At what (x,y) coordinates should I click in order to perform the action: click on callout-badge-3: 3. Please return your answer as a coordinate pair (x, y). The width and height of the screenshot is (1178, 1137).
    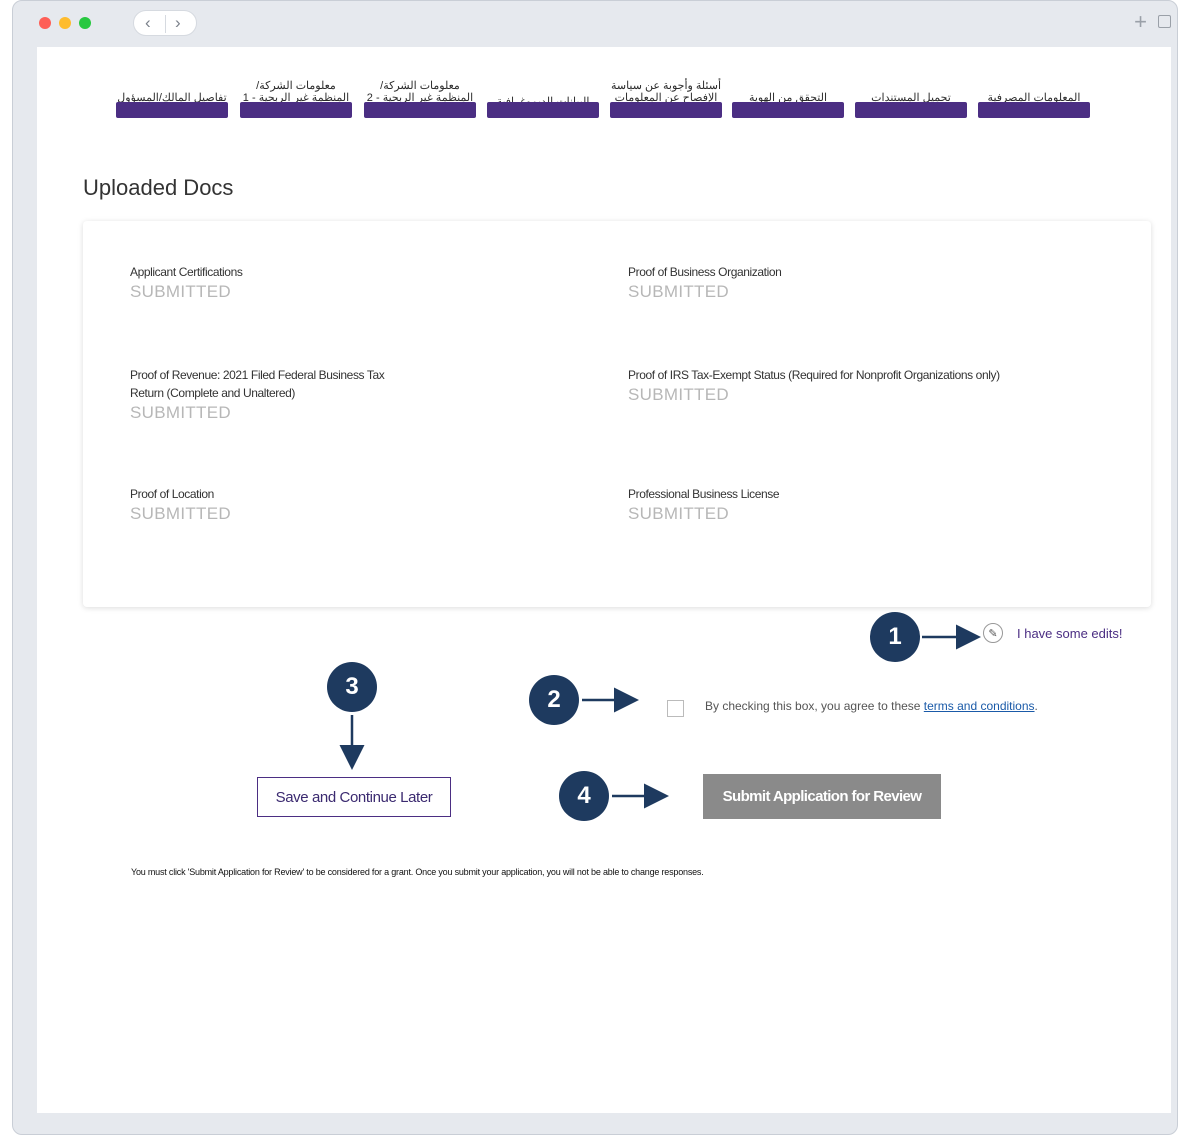
    Looking at the image, I should click on (352, 687).